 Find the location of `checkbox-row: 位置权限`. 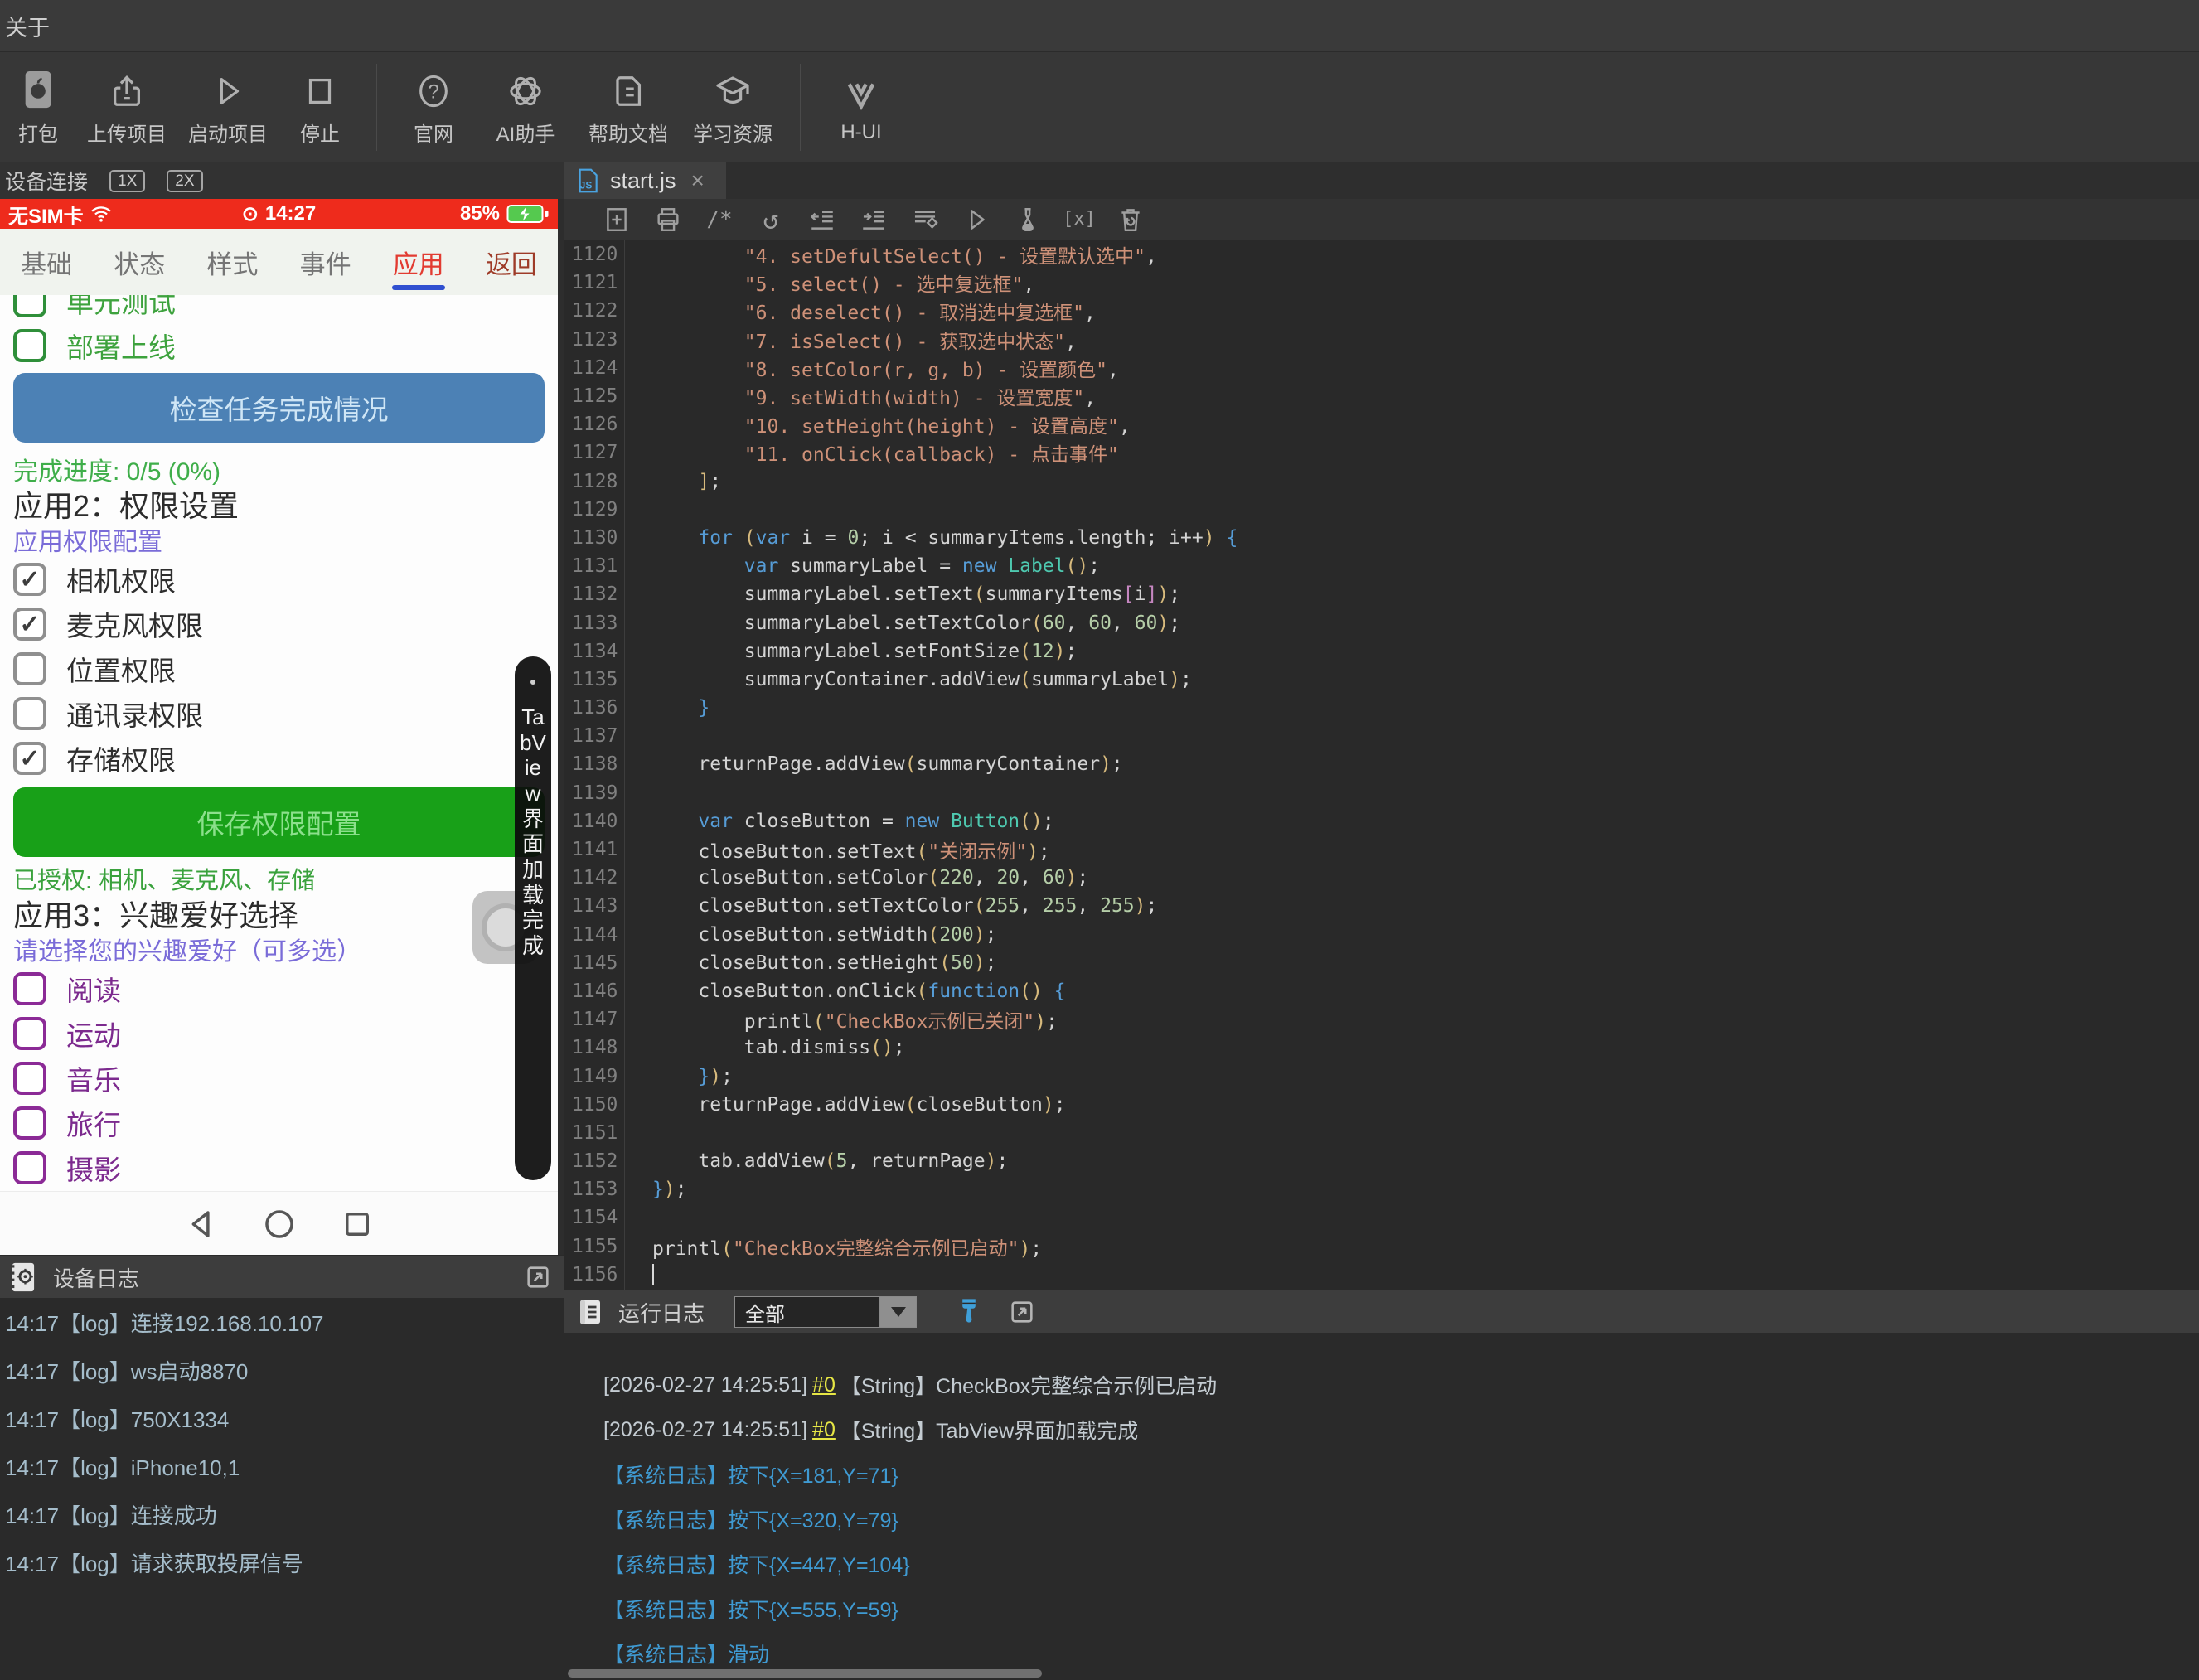

checkbox-row: 位置权限 is located at coordinates (279, 668).